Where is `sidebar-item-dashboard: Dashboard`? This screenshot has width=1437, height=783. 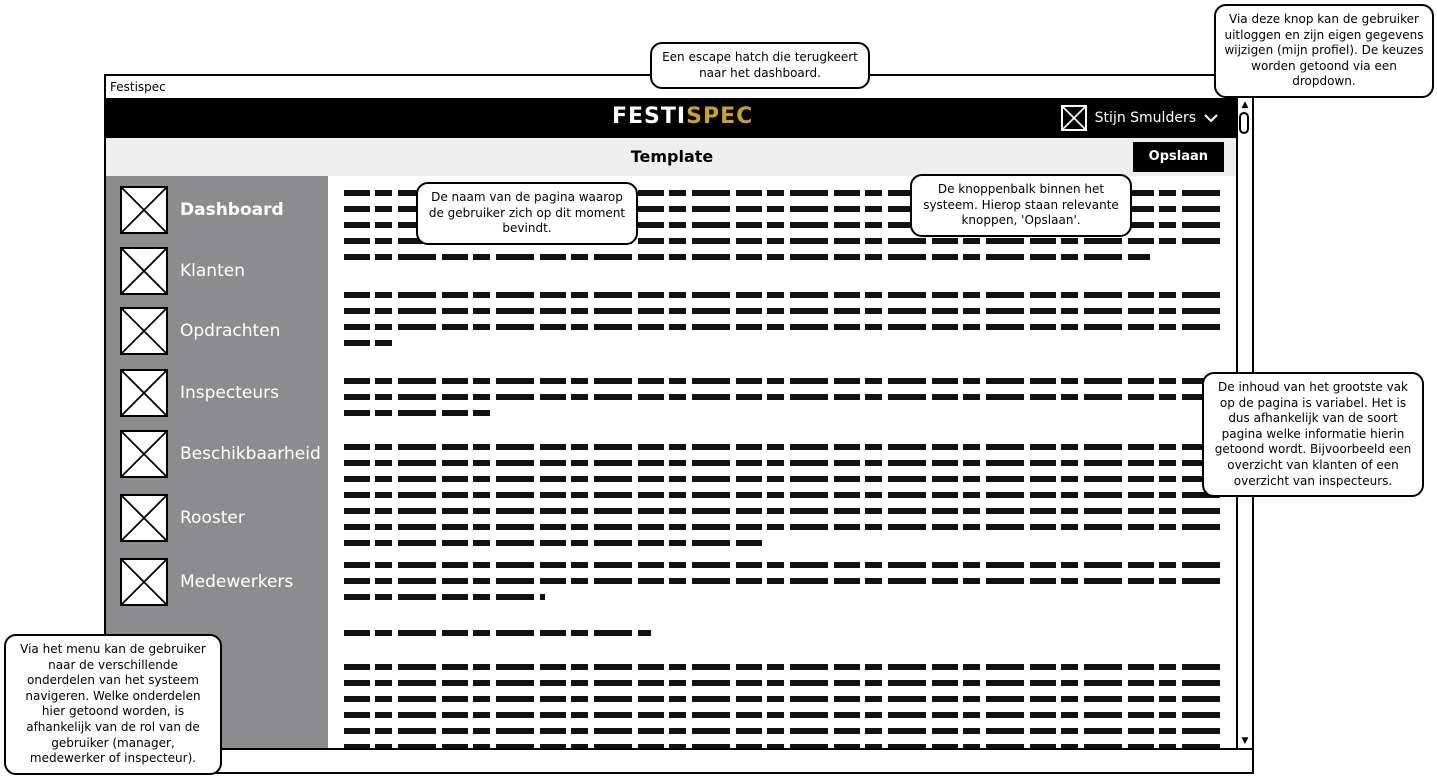 sidebar-item-dashboard: Dashboard is located at coordinates (202, 210).